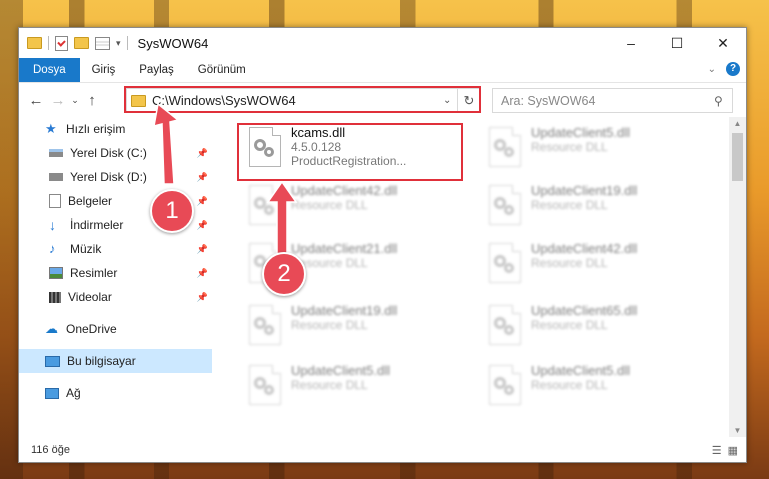  What do you see at coordinates (61, 43) in the screenshot?
I see `properties-check-icon` at bounding box center [61, 43].